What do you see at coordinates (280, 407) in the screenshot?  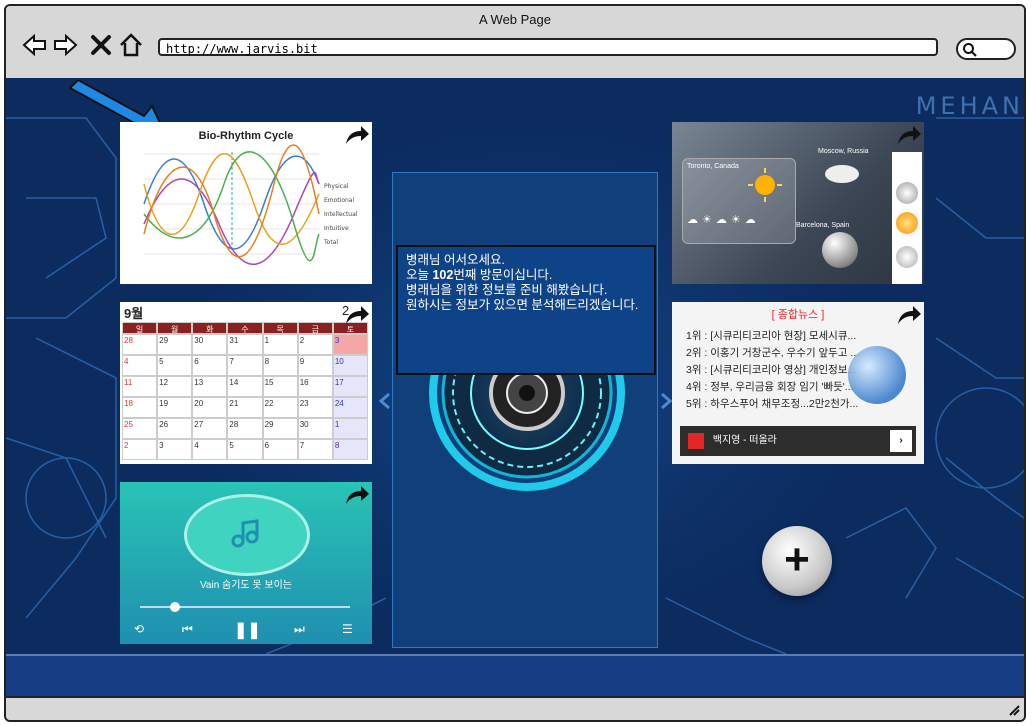 I see `calendar-day: 22` at bounding box center [280, 407].